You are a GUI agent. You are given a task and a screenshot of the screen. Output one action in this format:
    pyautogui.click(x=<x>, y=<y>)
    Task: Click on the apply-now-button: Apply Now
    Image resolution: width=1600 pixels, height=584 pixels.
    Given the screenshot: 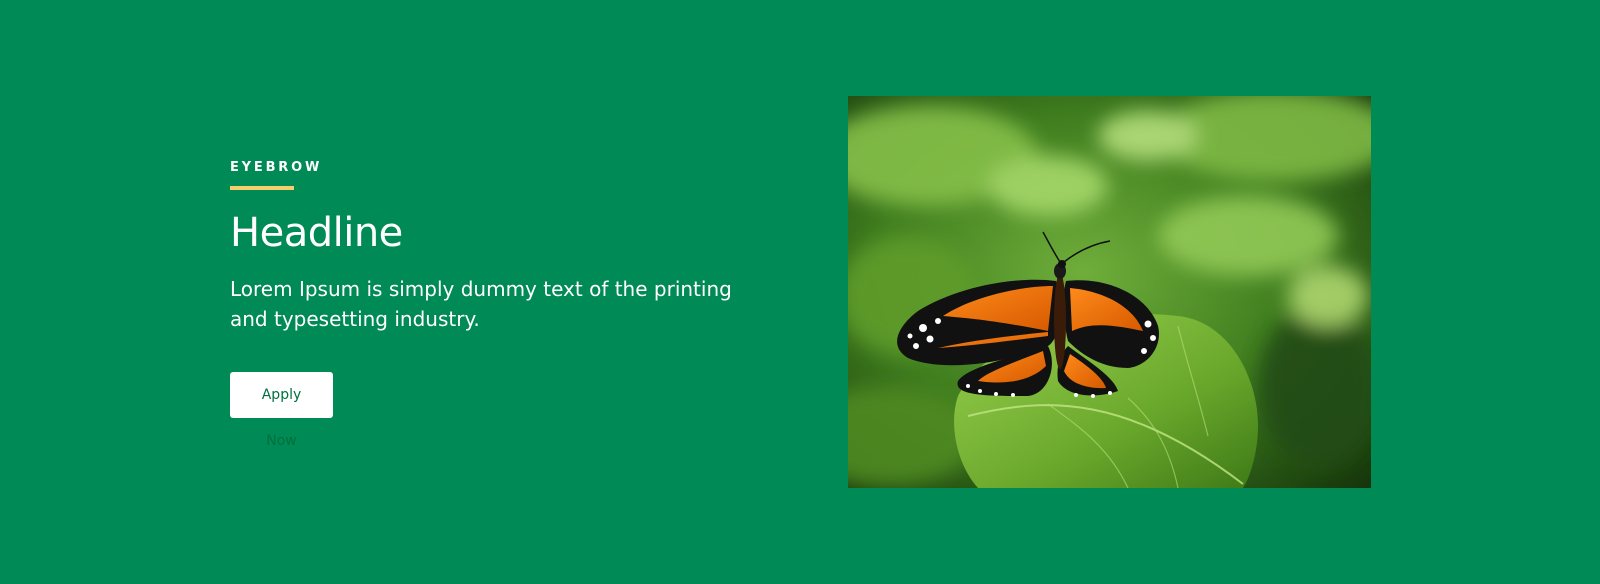 What is the action you would take?
    pyautogui.click(x=281, y=410)
    